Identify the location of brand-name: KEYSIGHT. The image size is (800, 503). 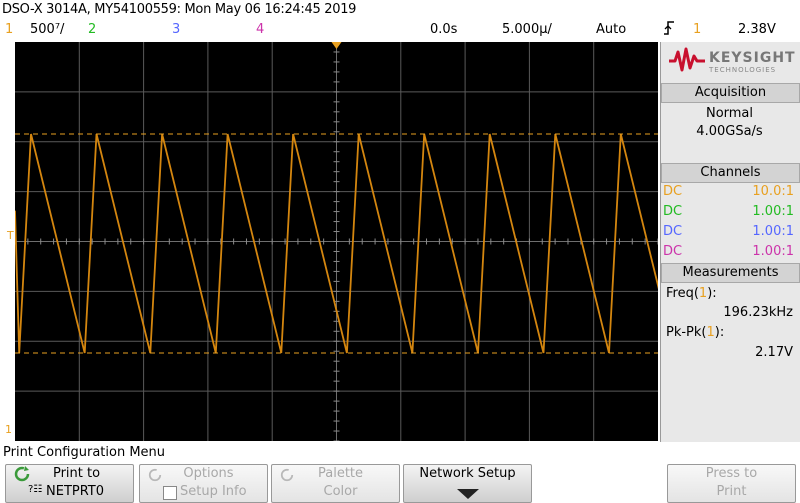
(752, 58).